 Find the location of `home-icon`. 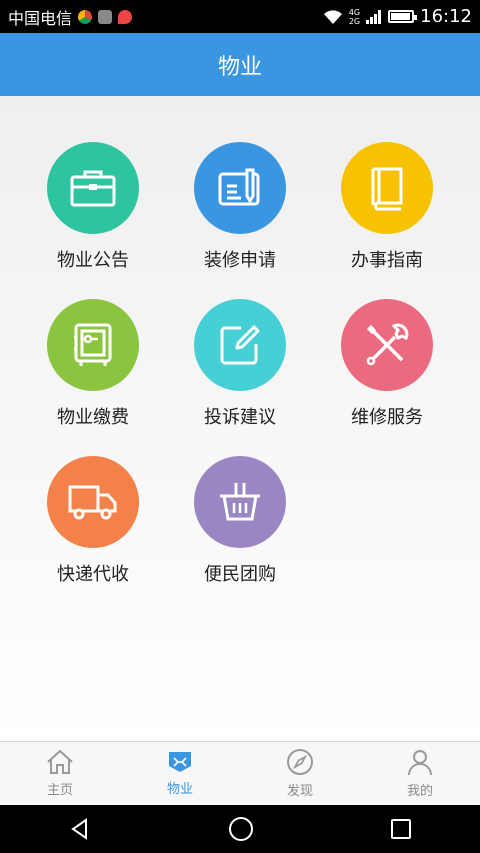

home-icon is located at coordinates (60, 761).